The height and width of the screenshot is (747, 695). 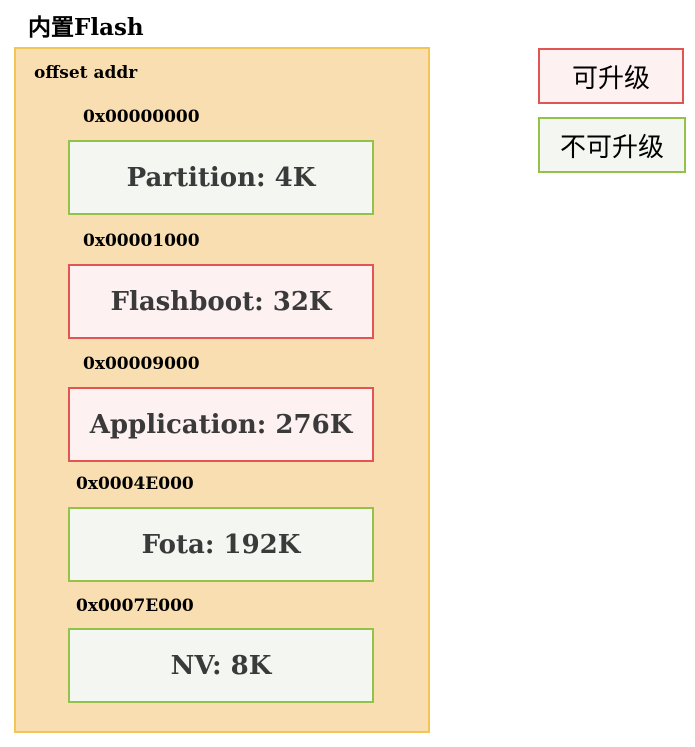 What do you see at coordinates (141, 117) in the screenshot?
I see `region-address: 0x00000000` at bounding box center [141, 117].